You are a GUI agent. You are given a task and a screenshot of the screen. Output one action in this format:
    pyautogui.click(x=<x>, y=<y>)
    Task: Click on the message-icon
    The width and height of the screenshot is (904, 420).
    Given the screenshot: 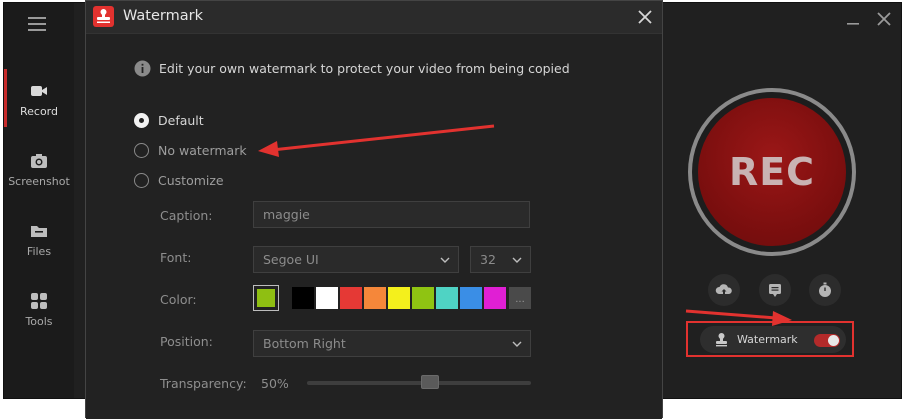 What is the action you would take?
    pyautogui.click(x=775, y=290)
    